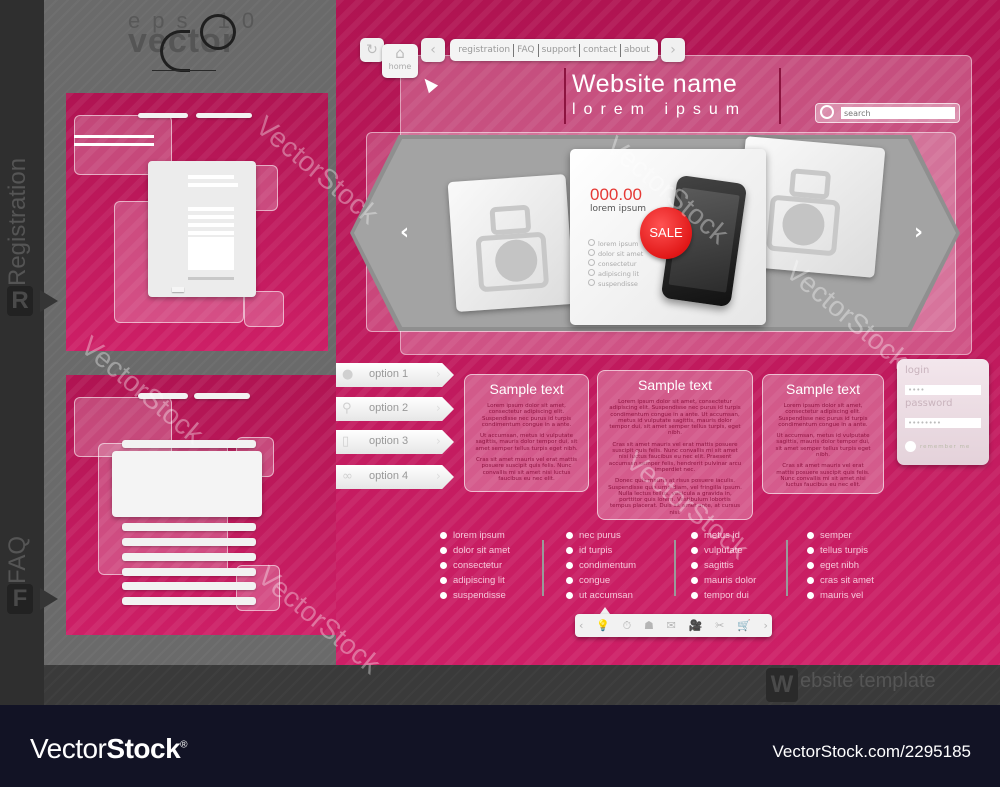  I want to click on footer-link: dolor sit amet, so click(475, 550).